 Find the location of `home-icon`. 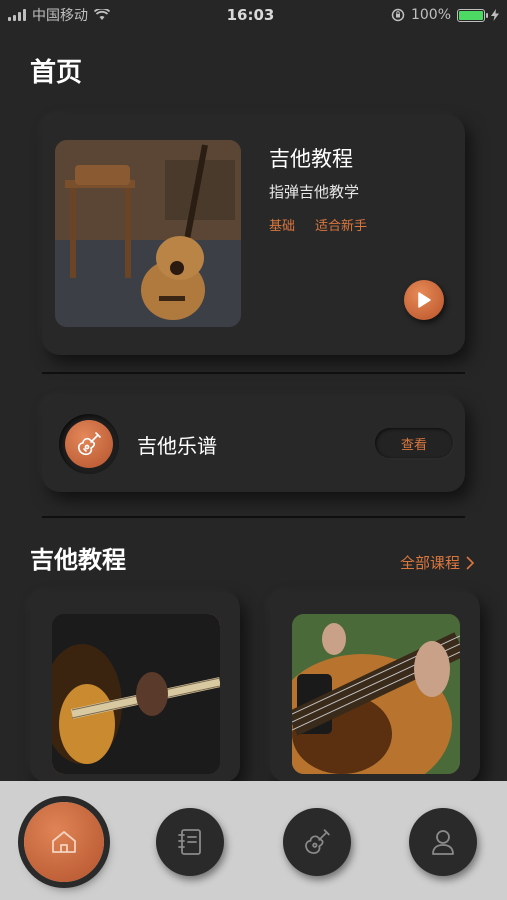

home-icon is located at coordinates (64, 842).